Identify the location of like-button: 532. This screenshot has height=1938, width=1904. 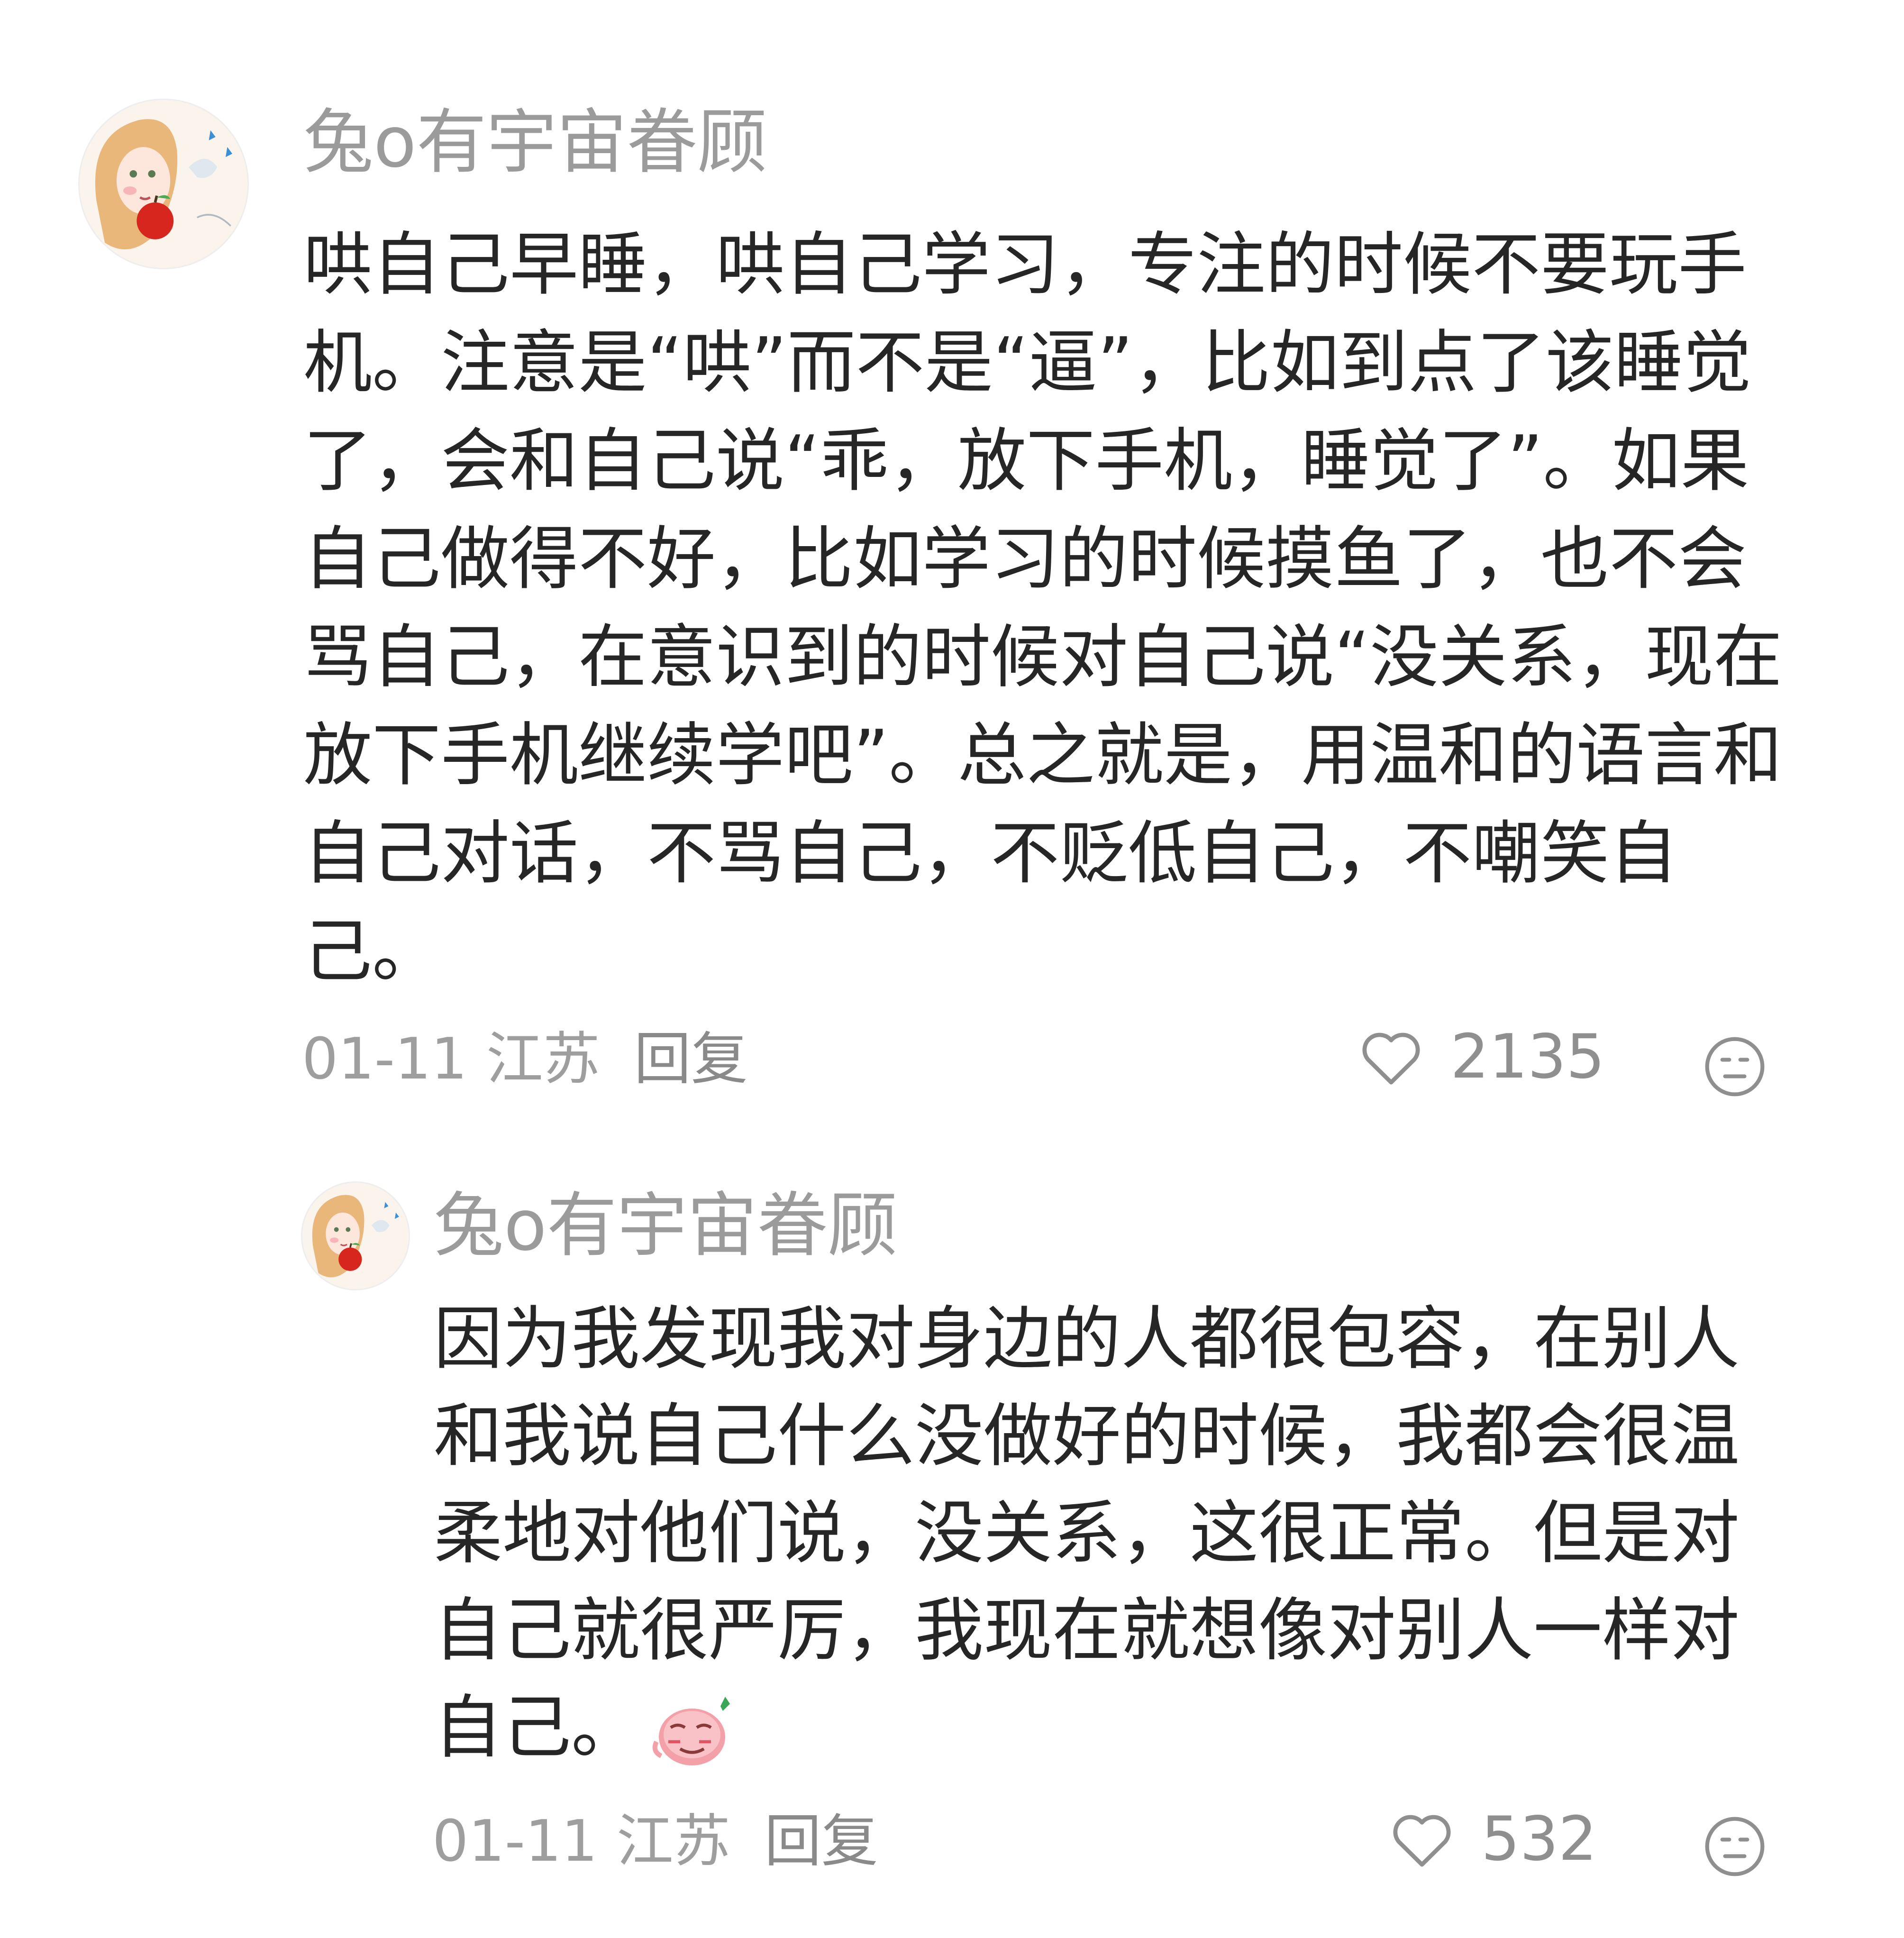
(1491, 1839).